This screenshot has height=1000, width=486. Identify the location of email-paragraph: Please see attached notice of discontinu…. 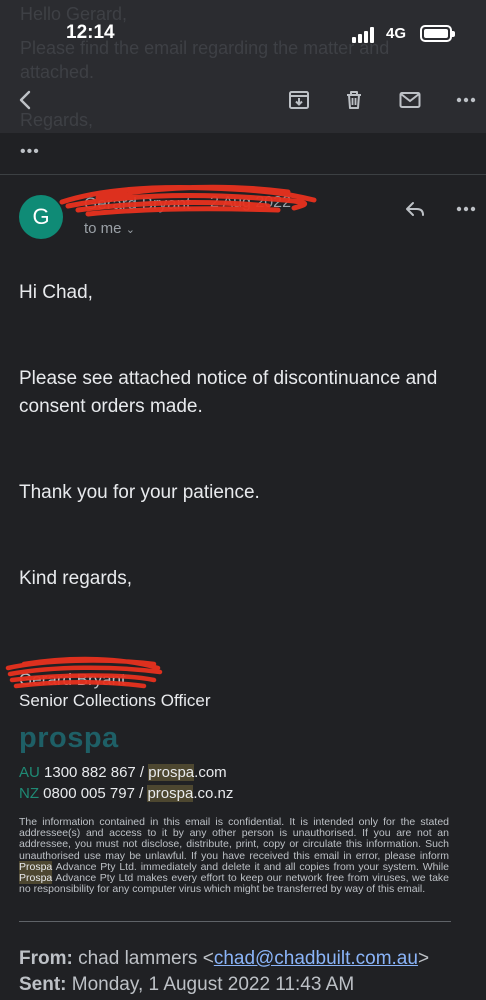
(228, 392).